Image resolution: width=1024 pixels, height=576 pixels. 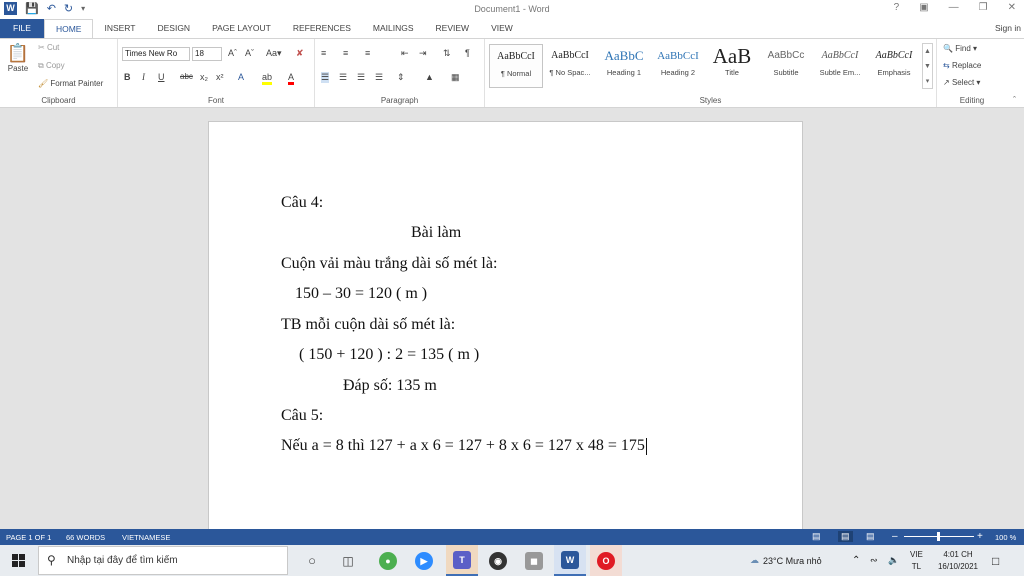 What do you see at coordinates (28, 537) in the screenshot?
I see `page-count: PAGE 1 OF 1` at bounding box center [28, 537].